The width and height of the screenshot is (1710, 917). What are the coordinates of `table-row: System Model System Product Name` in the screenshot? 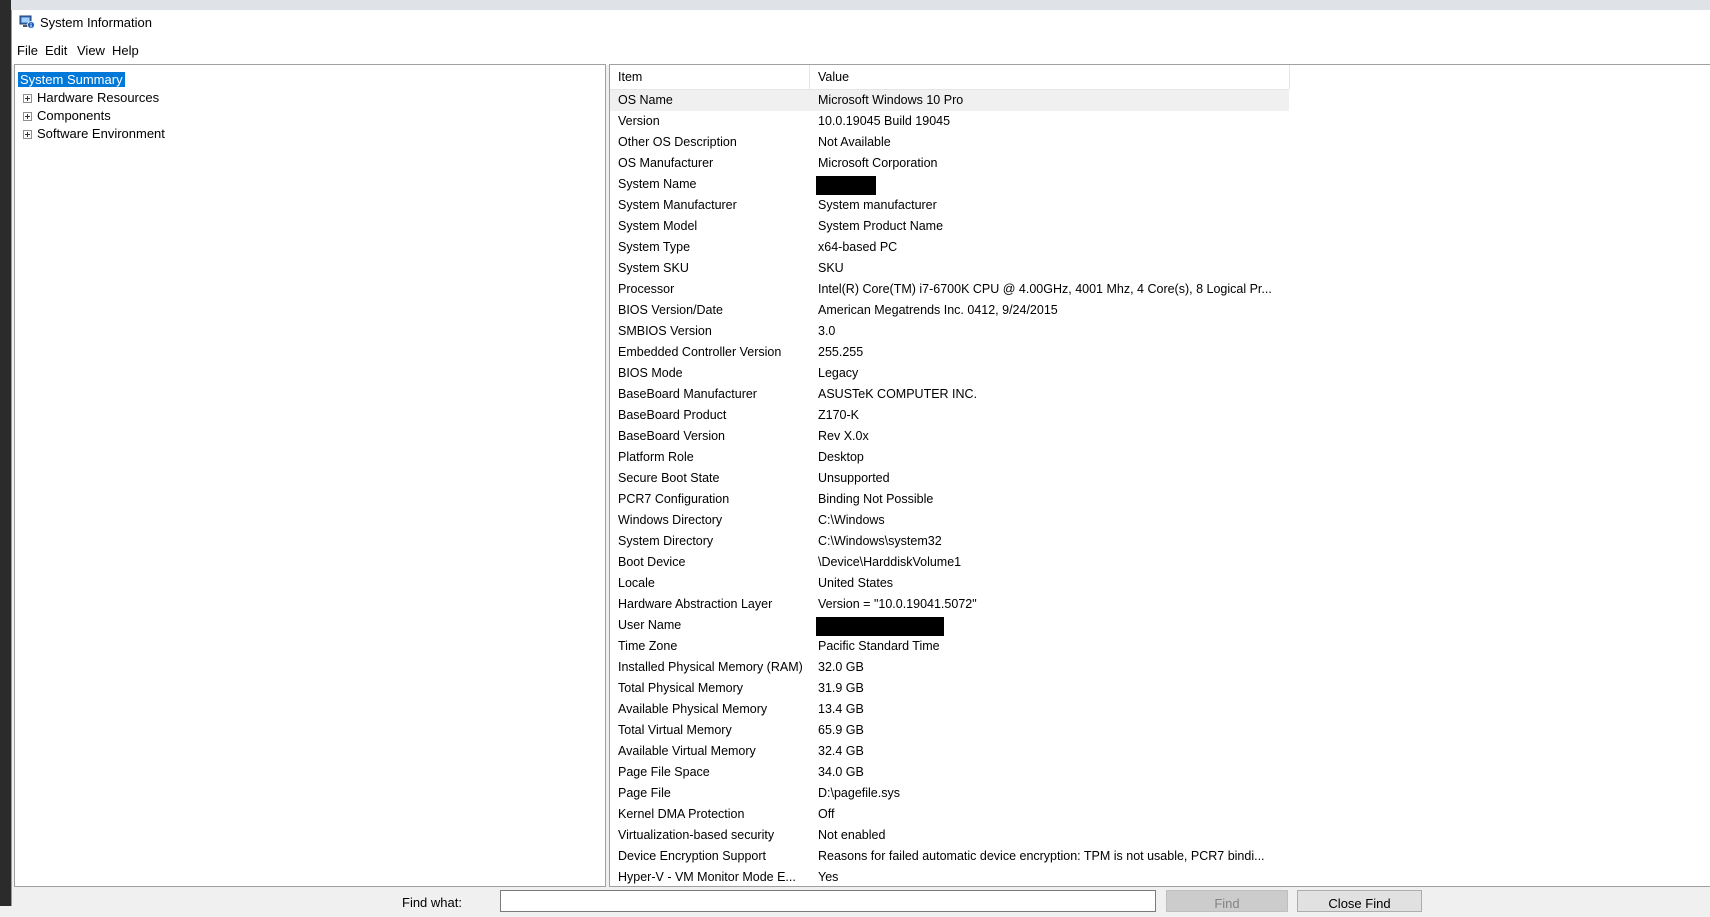 It's located at (1160, 226).